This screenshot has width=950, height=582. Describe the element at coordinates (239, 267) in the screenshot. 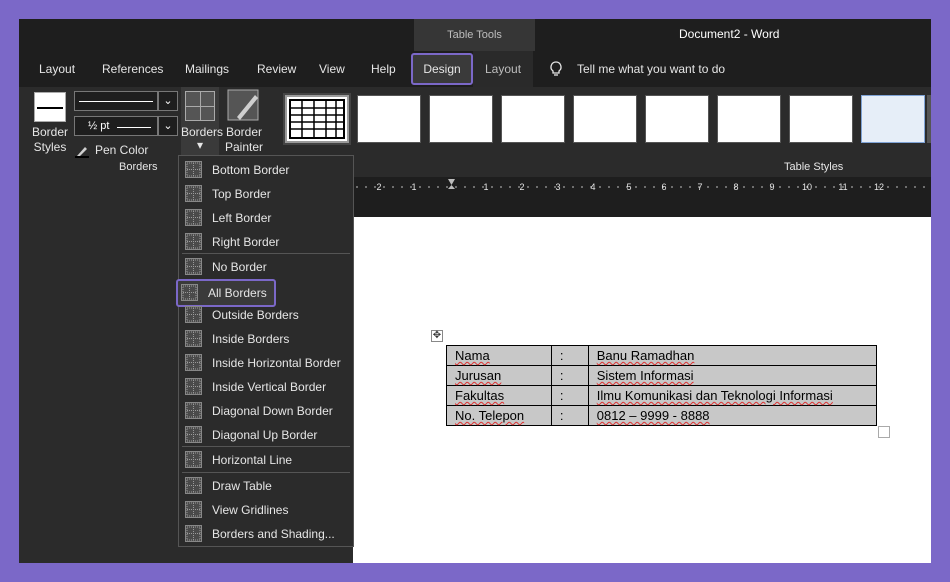

I see `menu-item-label: No Border` at that location.